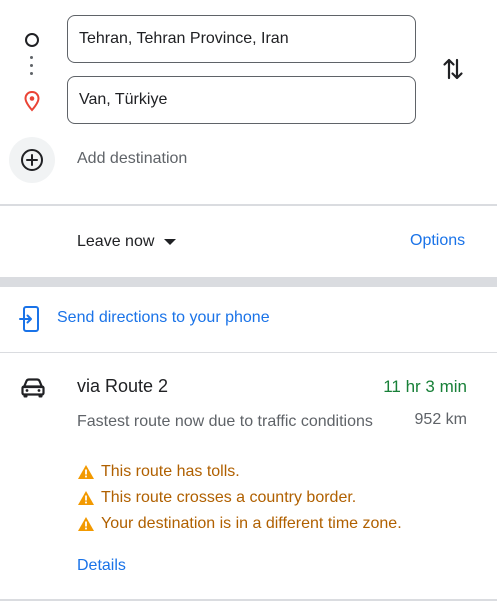  What do you see at coordinates (116, 241) in the screenshot?
I see `leave-now-label: Leave now` at bounding box center [116, 241].